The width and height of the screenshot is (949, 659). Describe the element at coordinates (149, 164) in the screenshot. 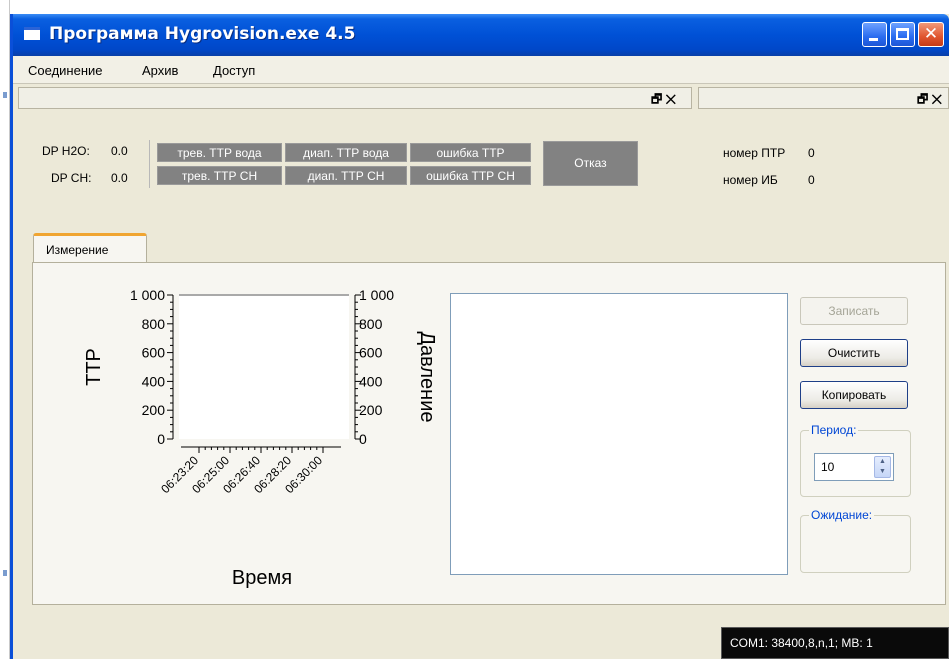

I see `divider` at that location.